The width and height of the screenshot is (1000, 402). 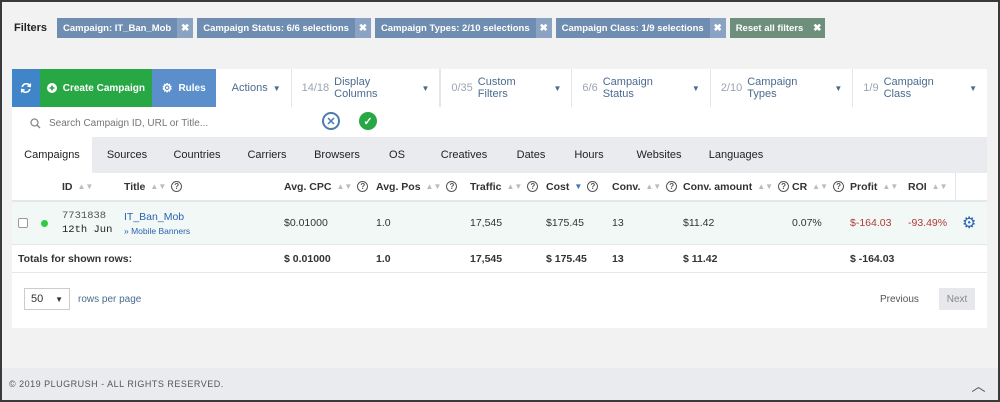 What do you see at coordinates (116, 384) in the screenshot?
I see `copyright-text: © 2019 PLUGRUSH - ALL RIGHTS RESERVED.` at bounding box center [116, 384].